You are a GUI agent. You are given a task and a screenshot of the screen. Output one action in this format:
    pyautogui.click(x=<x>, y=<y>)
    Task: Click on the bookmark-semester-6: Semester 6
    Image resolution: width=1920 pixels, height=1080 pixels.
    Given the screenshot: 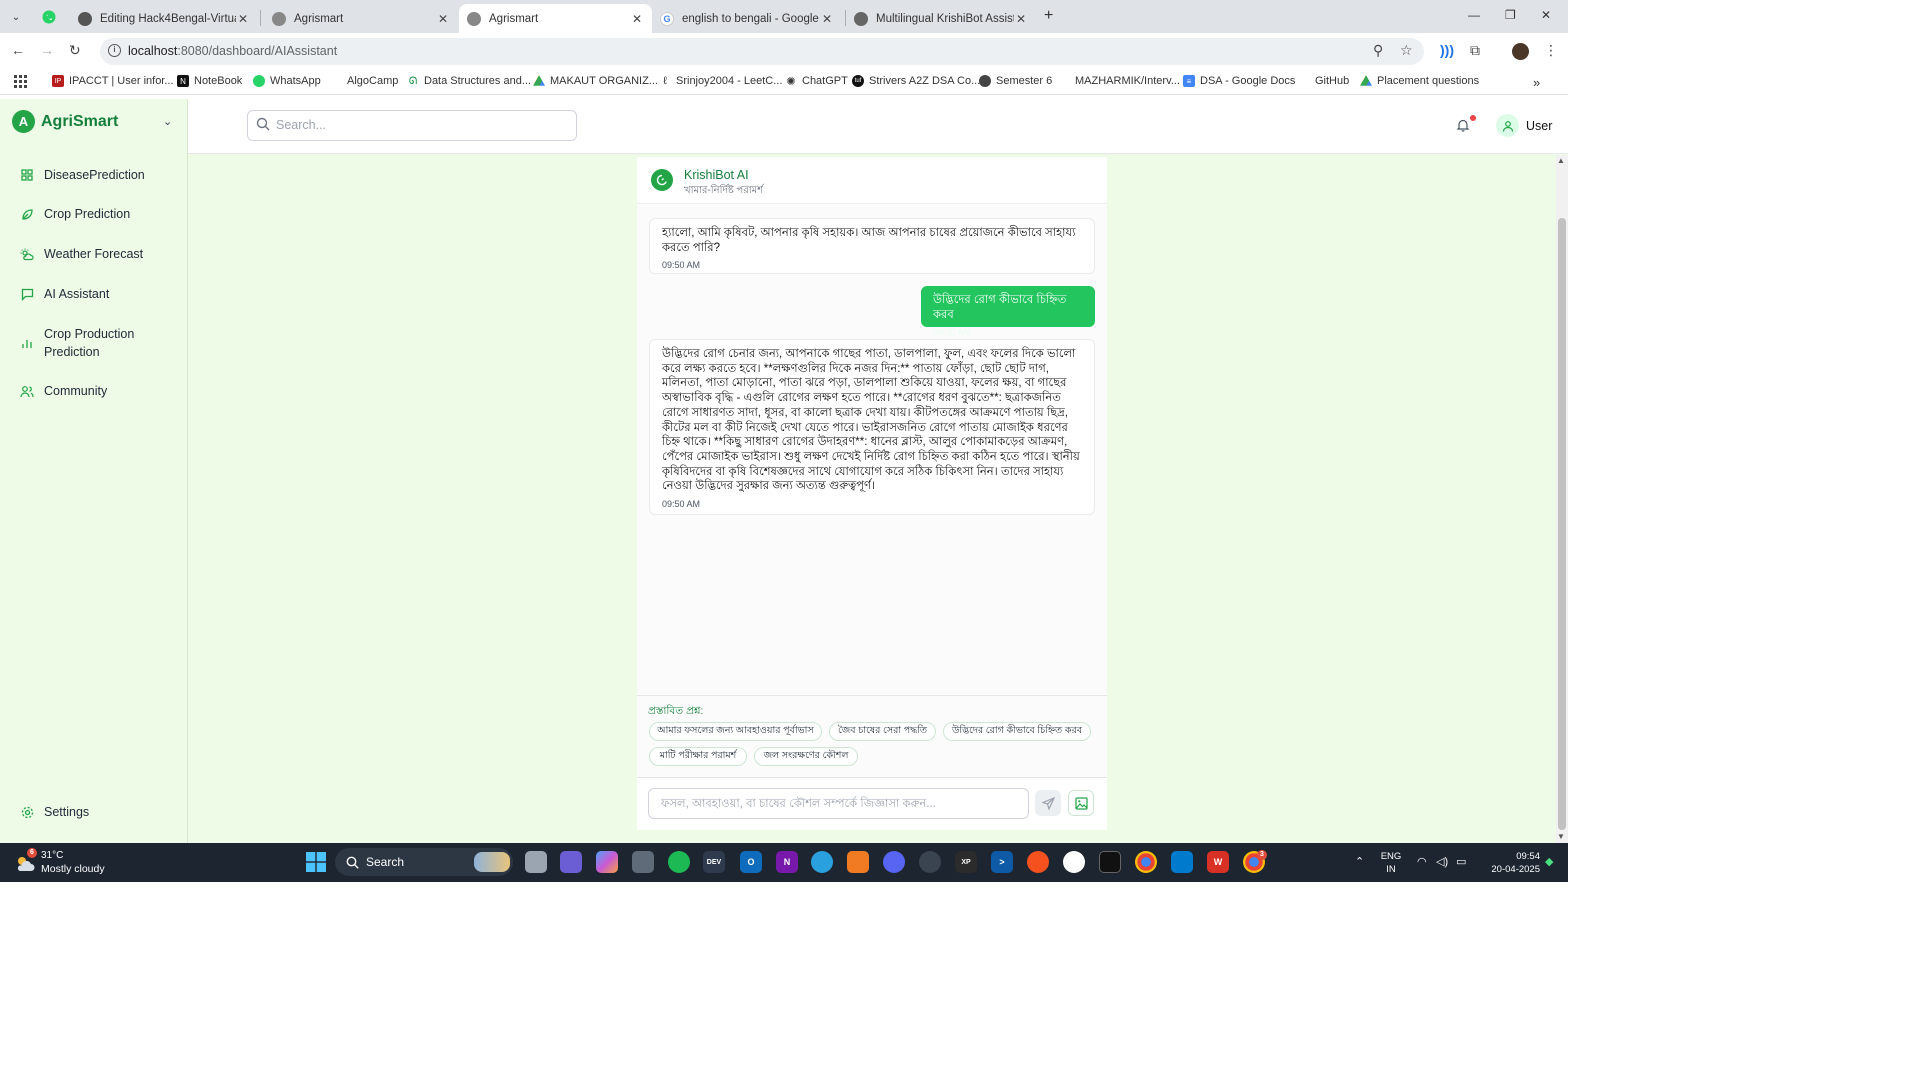 What is the action you would take?
    pyautogui.click(x=1015, y=81)
    